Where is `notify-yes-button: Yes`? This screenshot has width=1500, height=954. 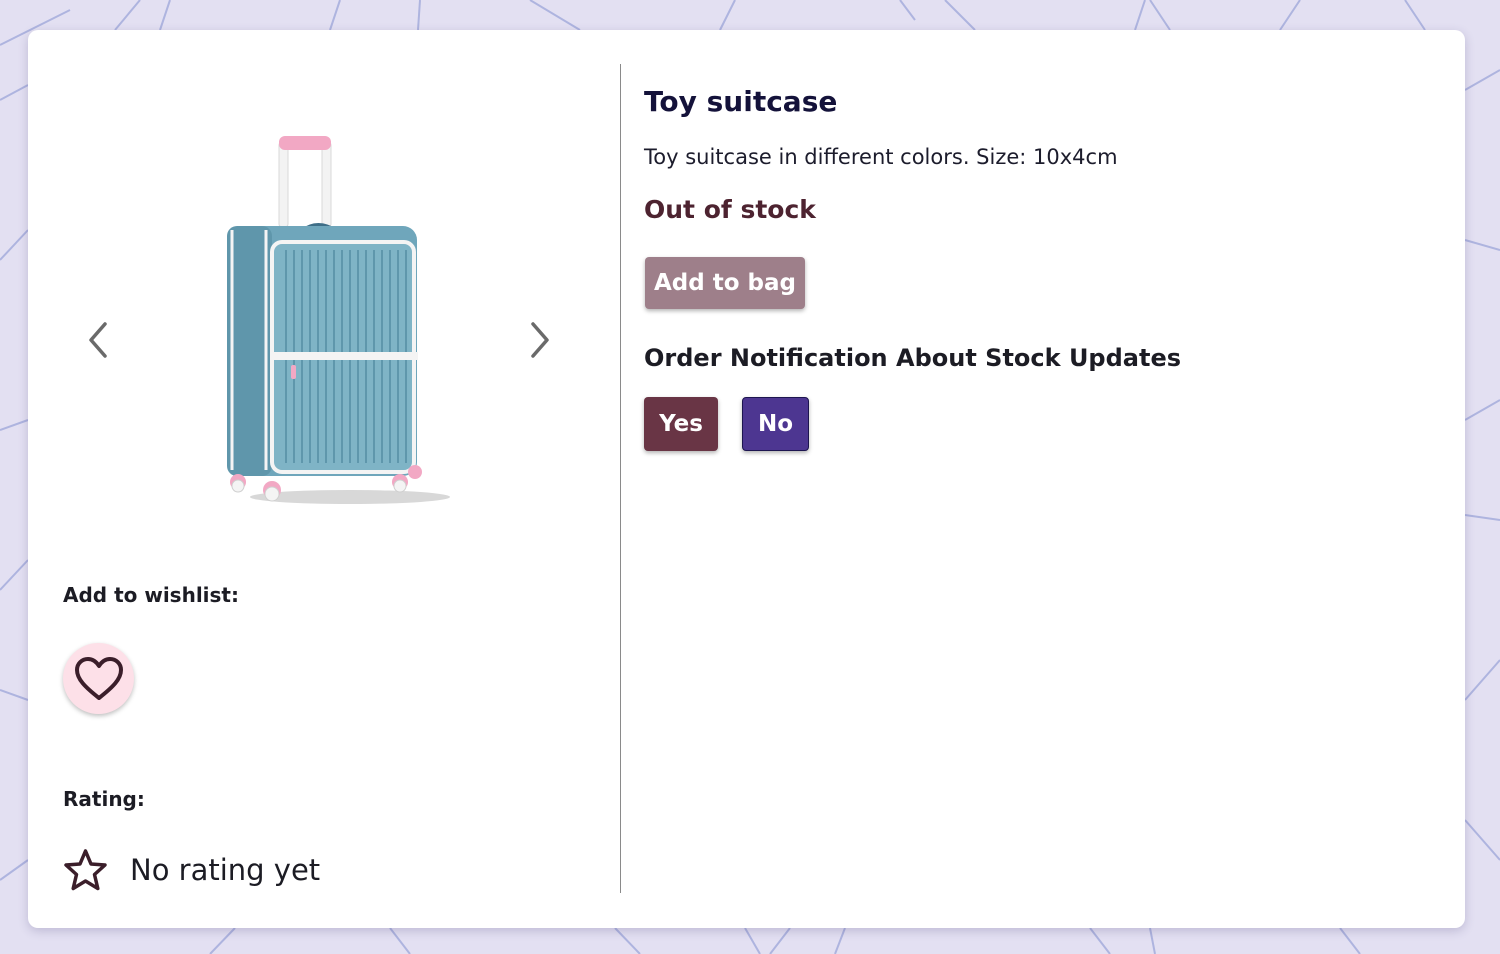 notify-yes-button: Yes is located at coordinates (681, 424).